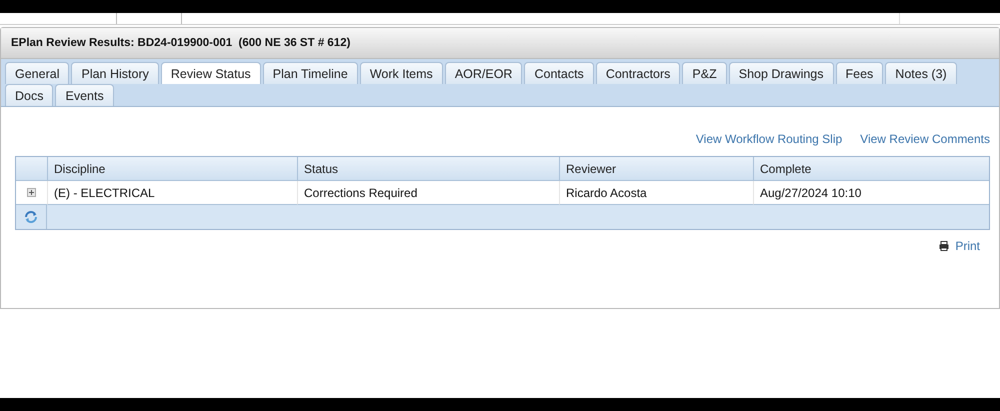 This screenshot has width=1000, height=411. What do you see at coordinates (84, 95) in the screenshot?
I see `tab: Events` at bounding box center [84, 95].